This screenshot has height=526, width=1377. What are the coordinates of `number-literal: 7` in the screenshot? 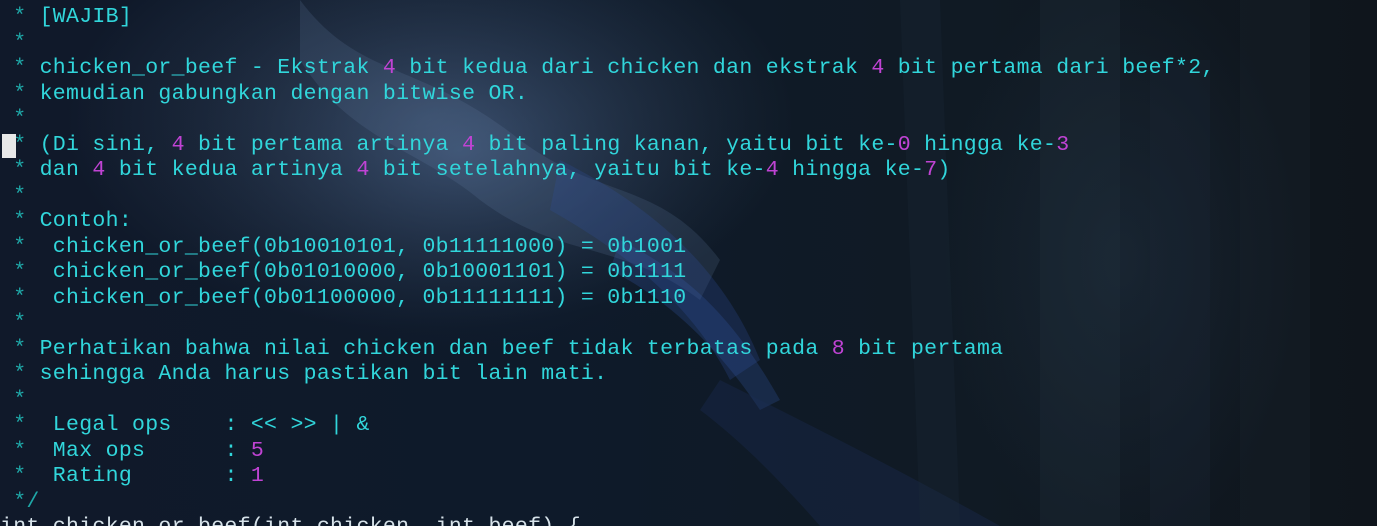 It's located at (931, 170).